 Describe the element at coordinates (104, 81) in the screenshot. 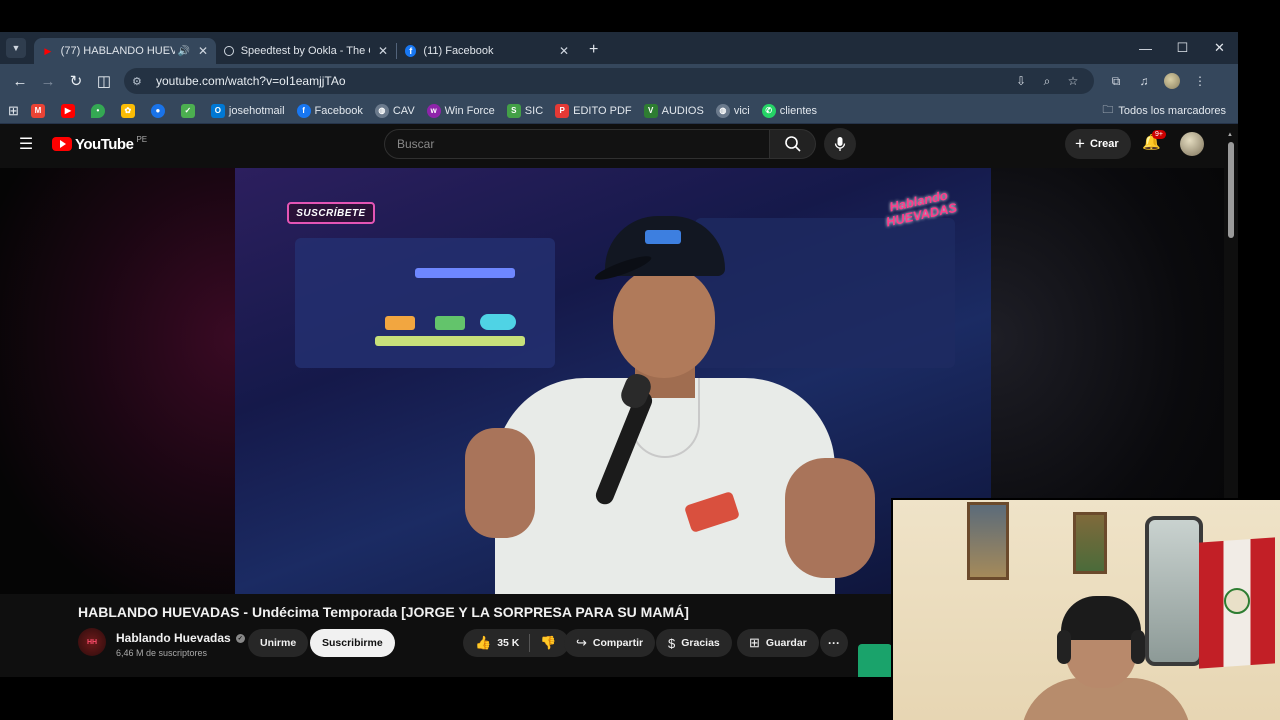

I see `split-view-icon: ◫` at that location.